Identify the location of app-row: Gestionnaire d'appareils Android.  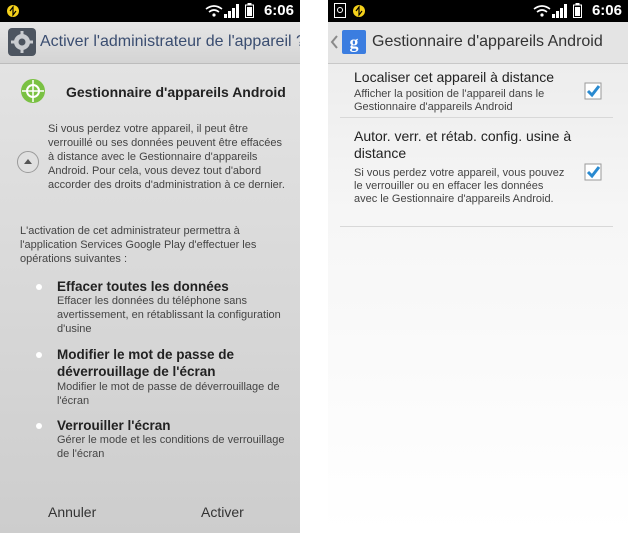
(155, 93).